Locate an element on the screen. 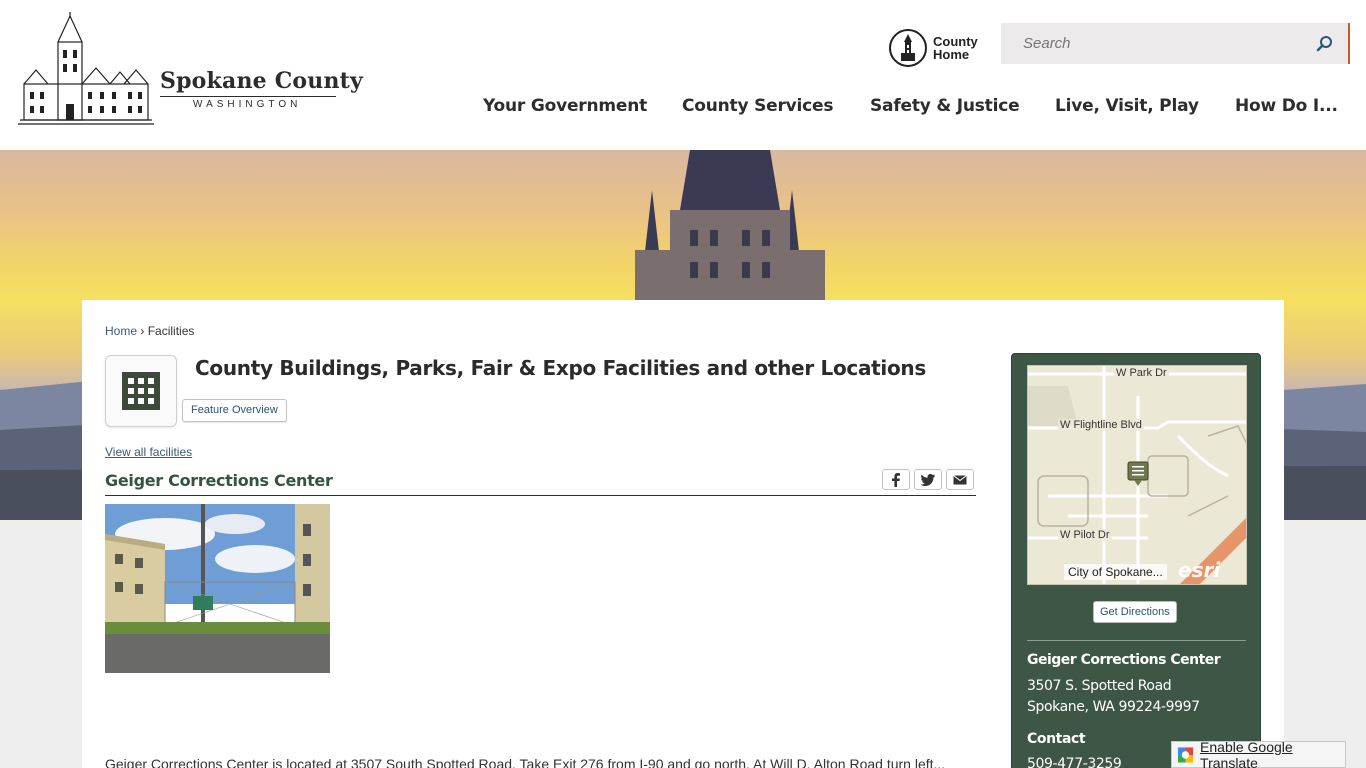 Image resolution: width=1366 pixels, height=768 pixels. esri-logo: esri is located at coordinates (1199, 570).